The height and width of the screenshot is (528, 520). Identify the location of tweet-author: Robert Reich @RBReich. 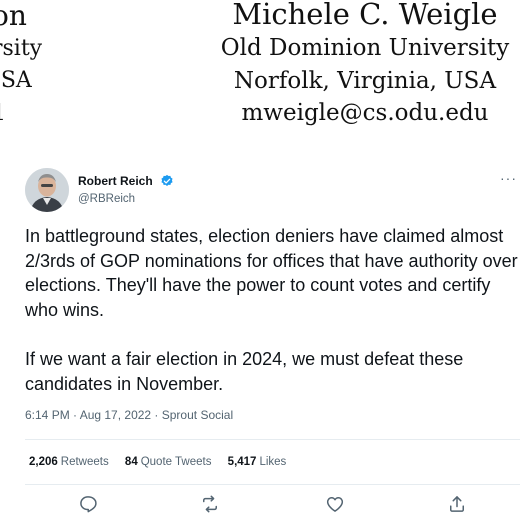
(126, 188).